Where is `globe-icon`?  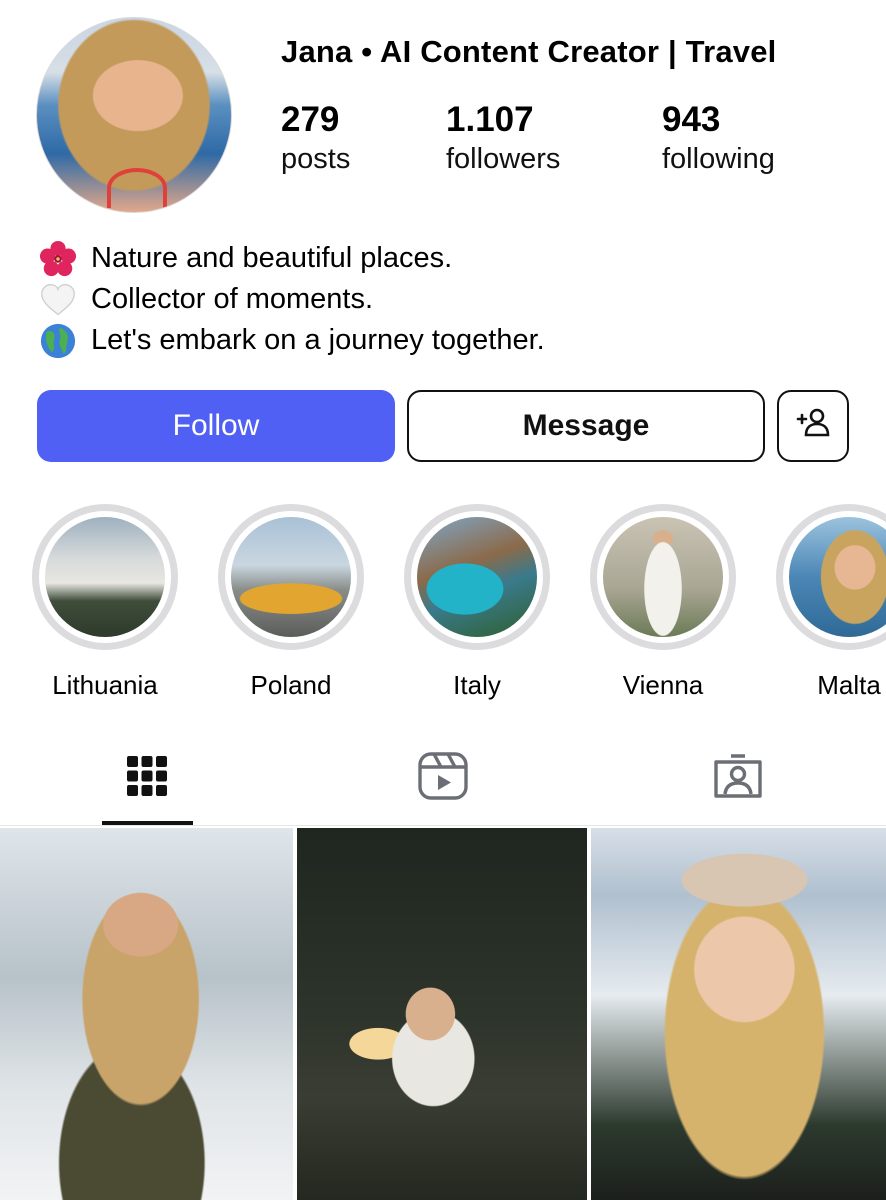 globe-icon is located at coordinates (58, 341).